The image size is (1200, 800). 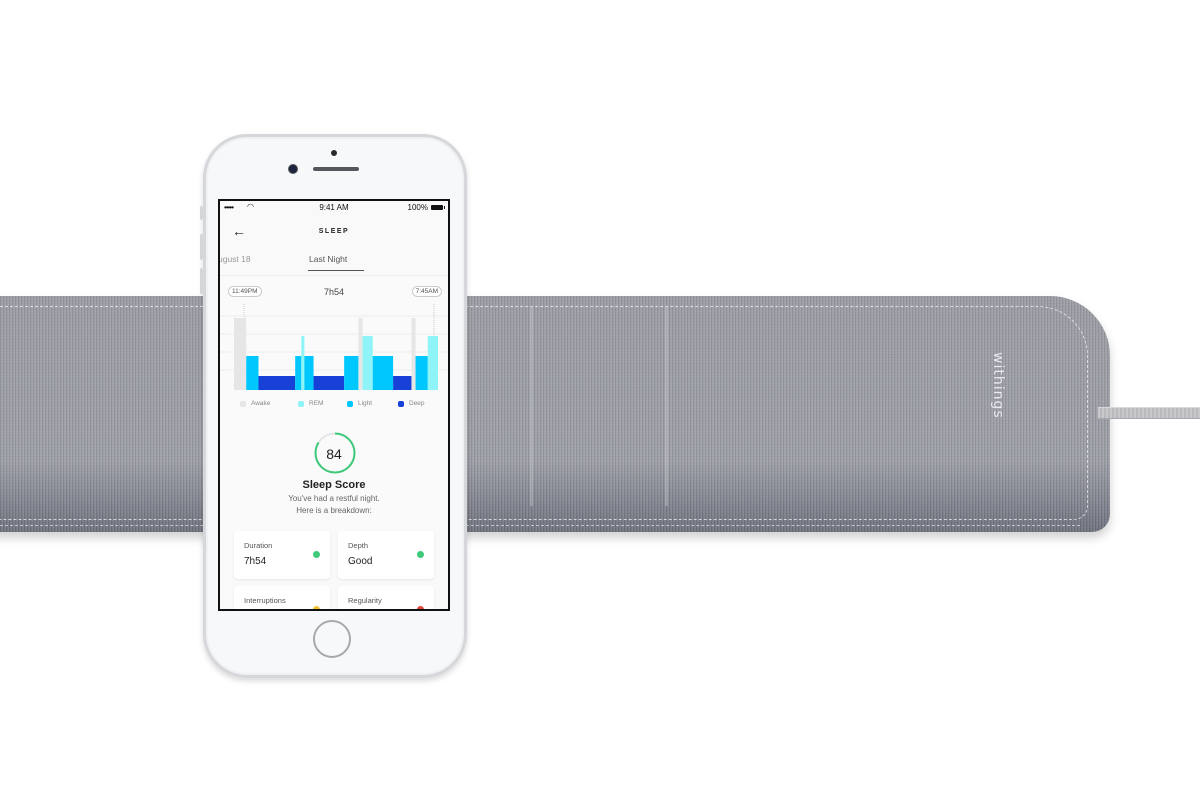 I want to click on legend-label: Light, so click(x=365, y=403).